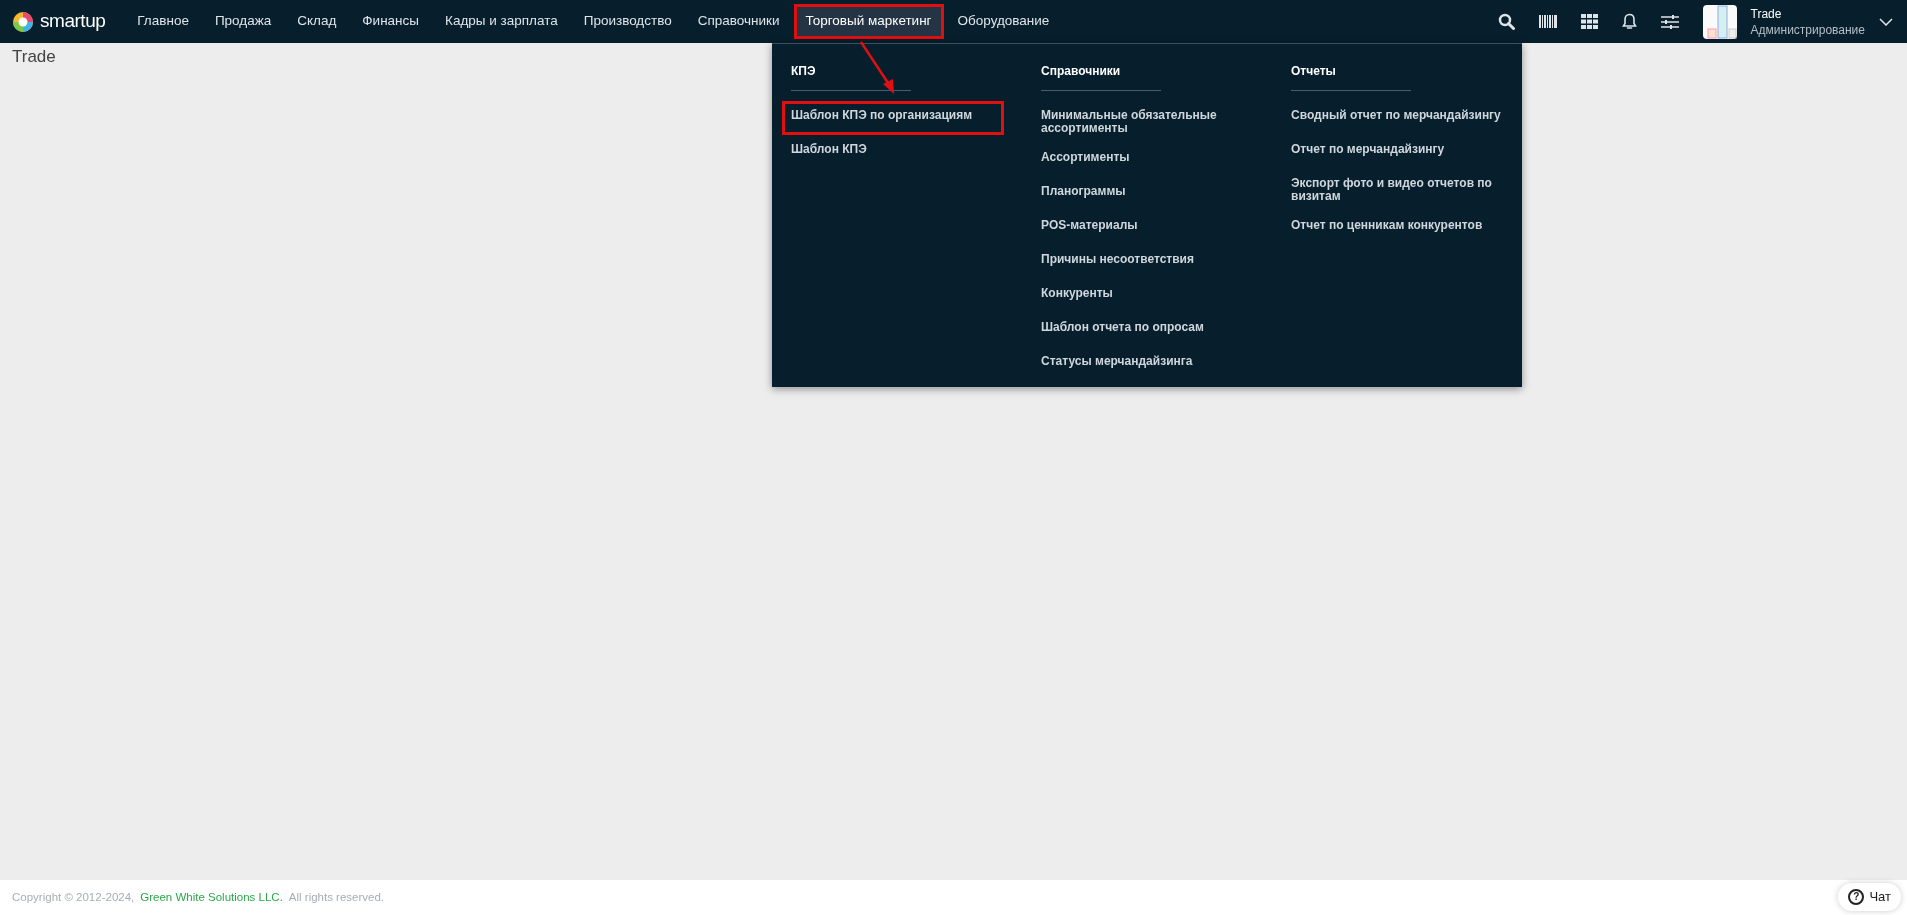 The image size is (1907, 915). What do you see at coordinates (73, 897) in the screenshot?
I see `copyright-text: Copyright © 2012-2024,` at bounding box center [73, 897].